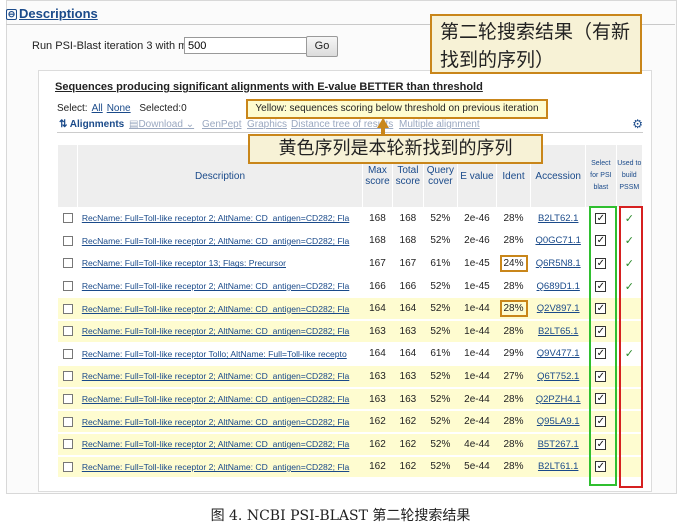 This screenshot has width=681, height=532. I want to click on graphics-link: Graphics, so click(267, 124).